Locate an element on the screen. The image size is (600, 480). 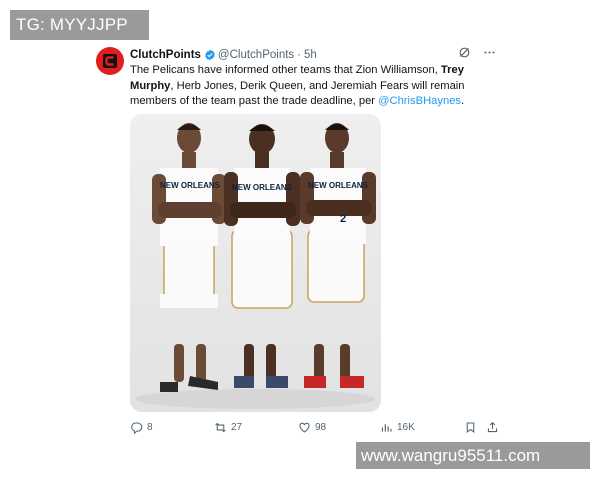
reply-button: 8 is located at coordinates (141, 427).